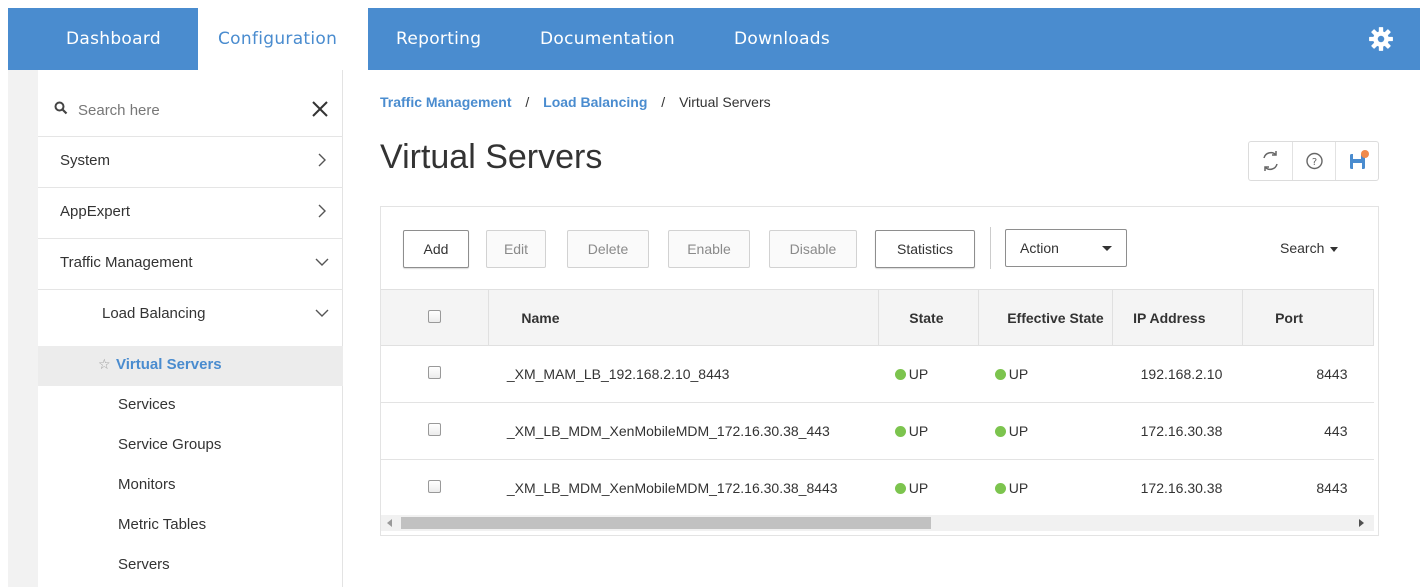  I want to click on save-icon, so click(1359, 159).